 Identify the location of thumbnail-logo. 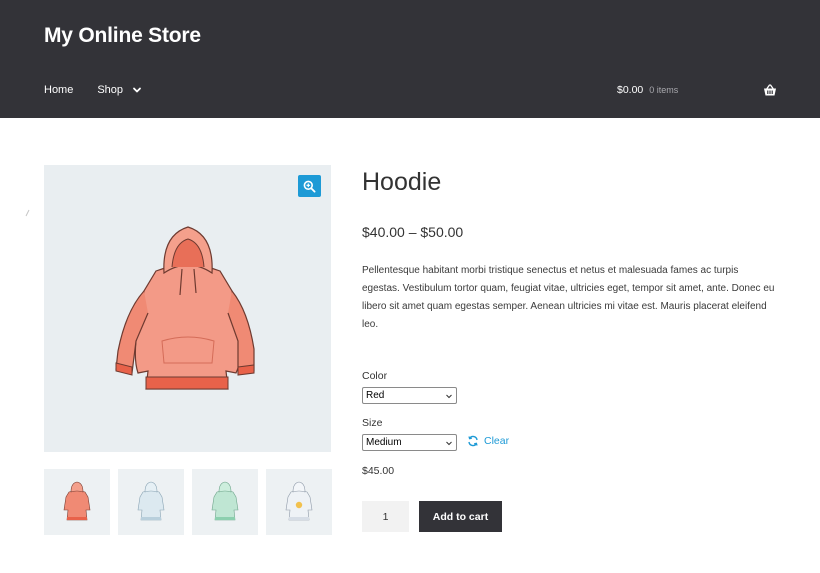
(299, 502).